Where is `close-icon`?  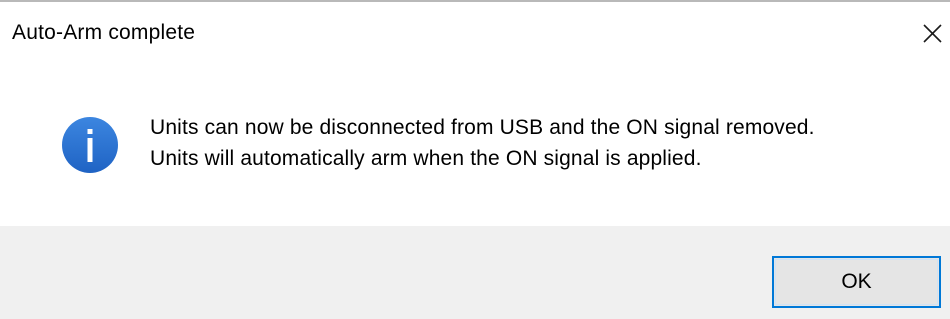 close-icon is located at coordinates (932, 33).